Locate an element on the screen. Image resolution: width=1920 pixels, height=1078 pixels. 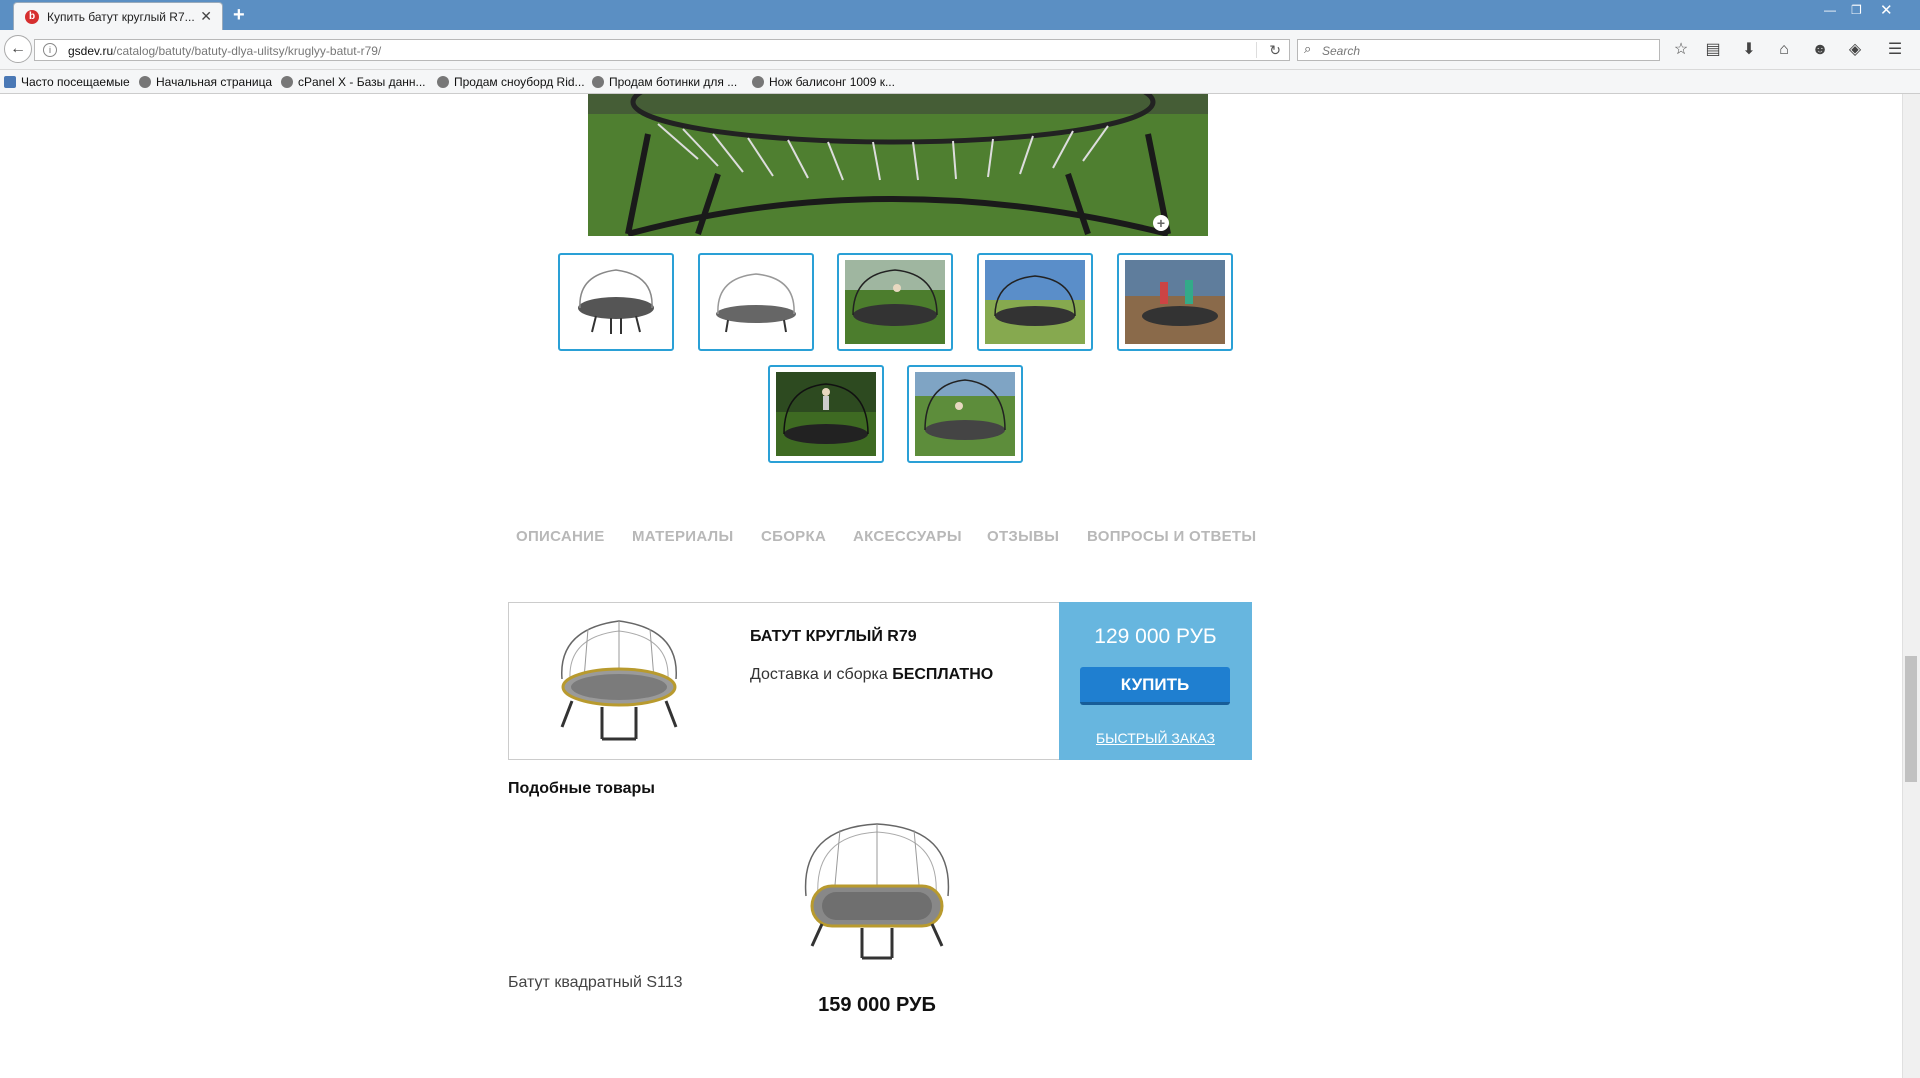
window-minimize-icon: — is located at coordinates (1830, 10).